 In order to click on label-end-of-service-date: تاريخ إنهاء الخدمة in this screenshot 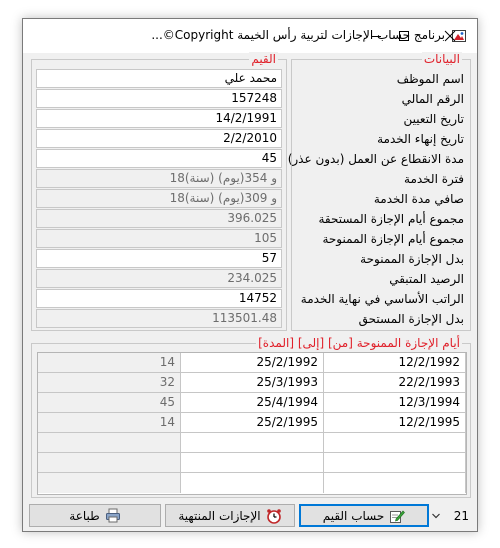, I will do `click(420, 139)`.